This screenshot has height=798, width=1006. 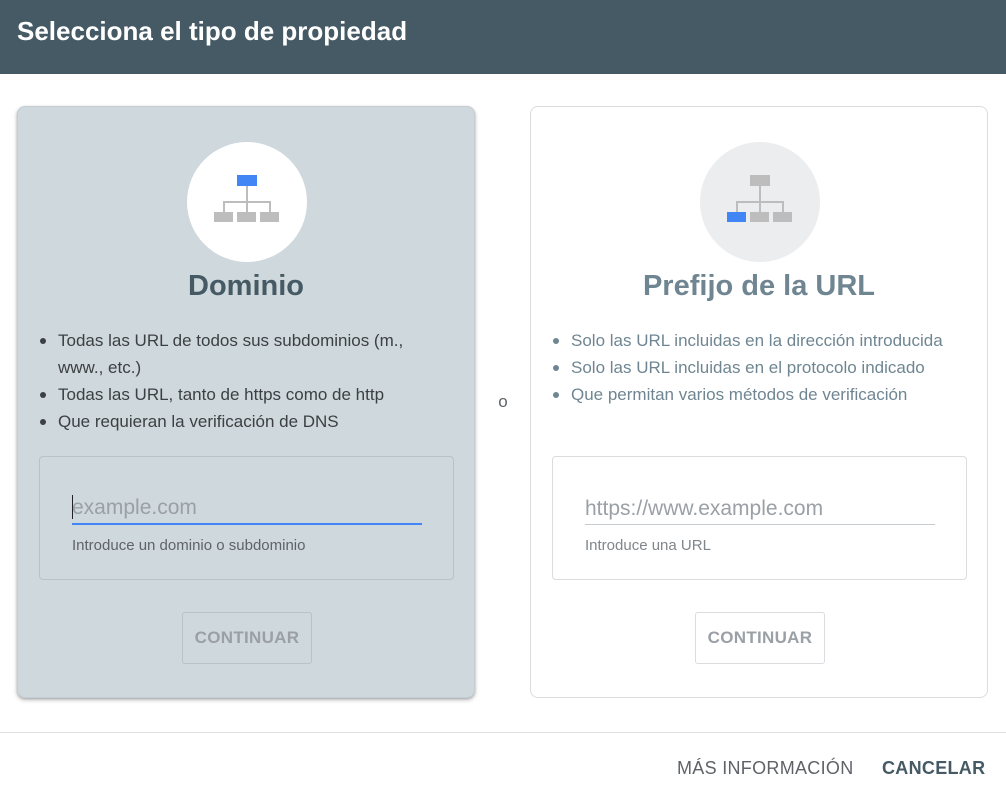 What do you see at coordinates (765, 768) in the screenshot?
I see `more-info-button: MÁS INFORMACIÓN` at bounding box center [765, 768].